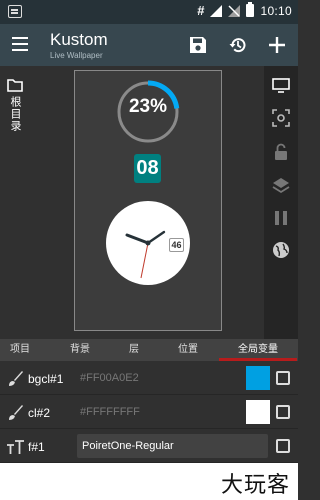 Image resolution: width=320 pixels, height=500 pixels. What do you see at coordinates (39, 413) in the screenshot?
I see `global-name: cl#2` at bounding box center [39, 413].